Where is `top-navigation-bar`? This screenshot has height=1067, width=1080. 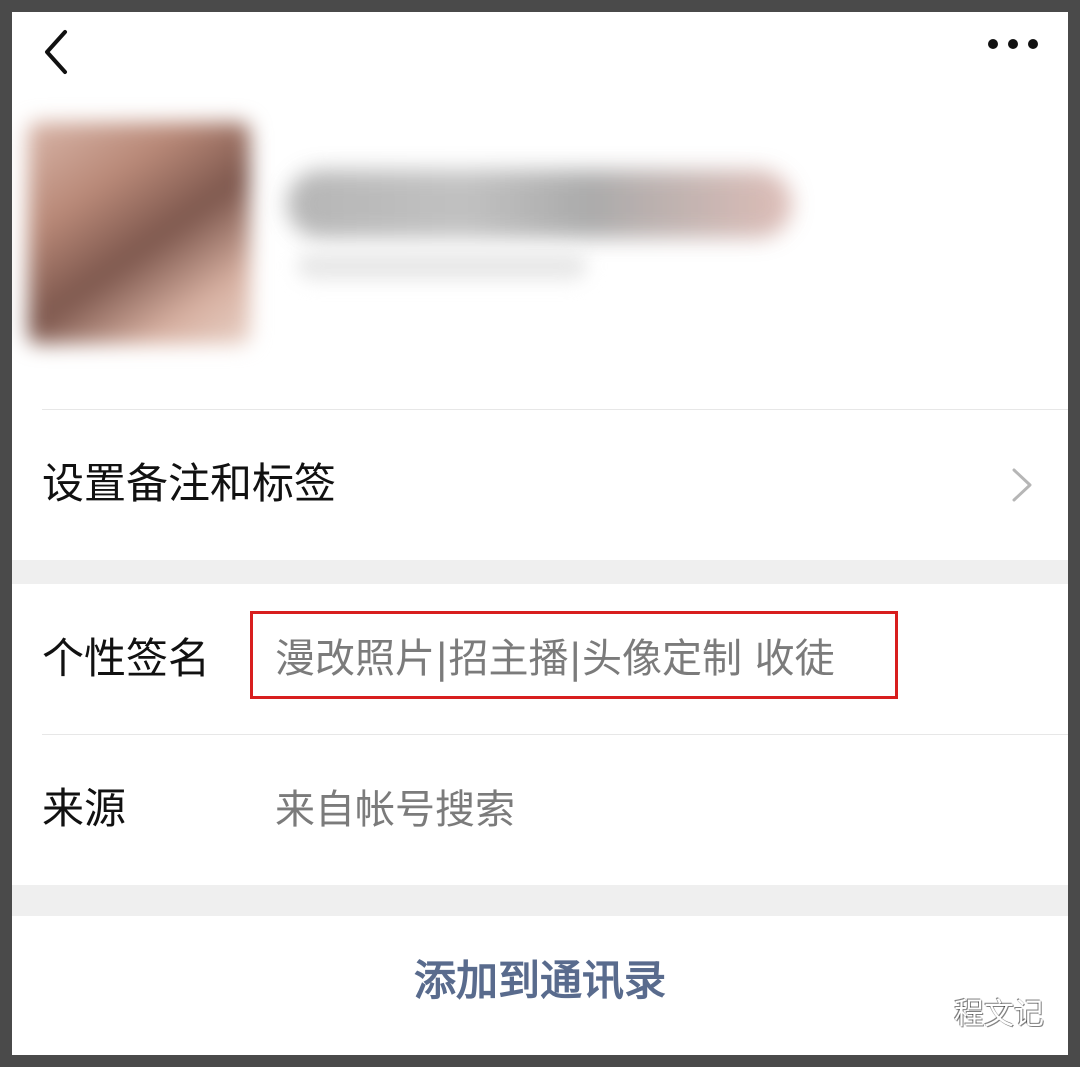
top-navigation-bar is located at coordinates (540, 52).